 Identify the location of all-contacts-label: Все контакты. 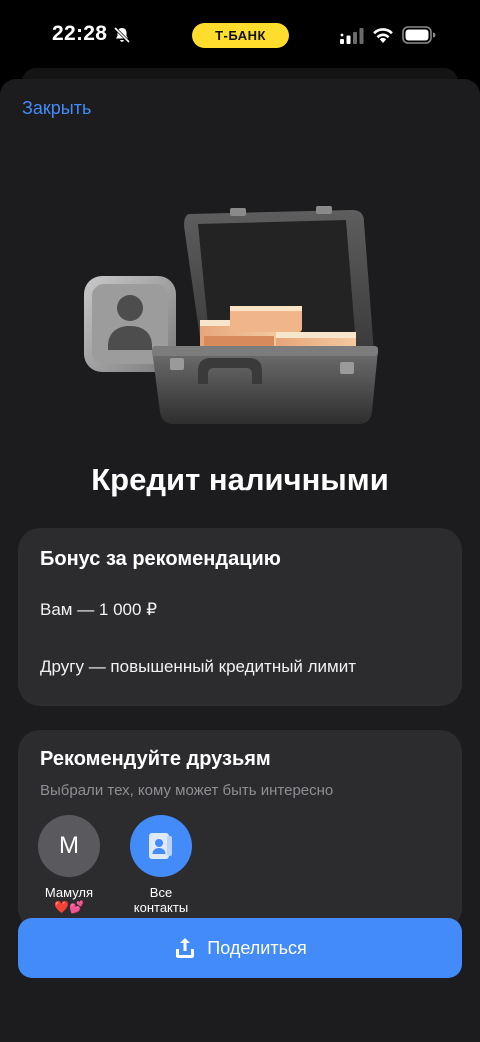
(161, 900).